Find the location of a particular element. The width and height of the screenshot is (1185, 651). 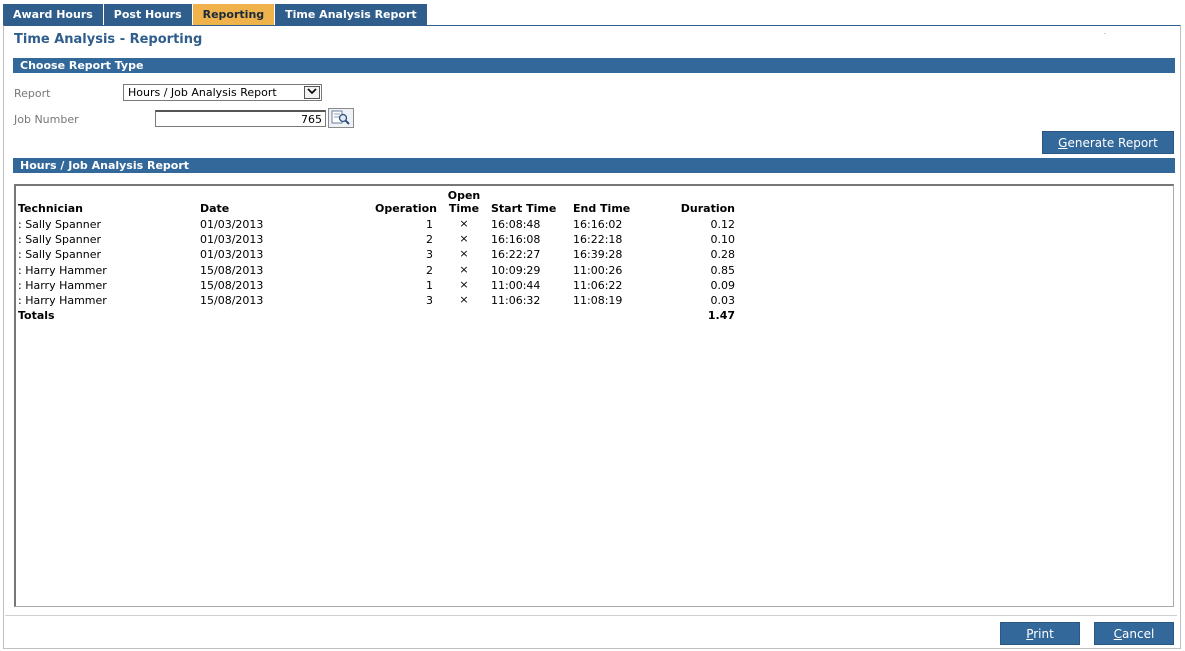

tab-award-hours: Award Hours is located at coordinates (53, 14).